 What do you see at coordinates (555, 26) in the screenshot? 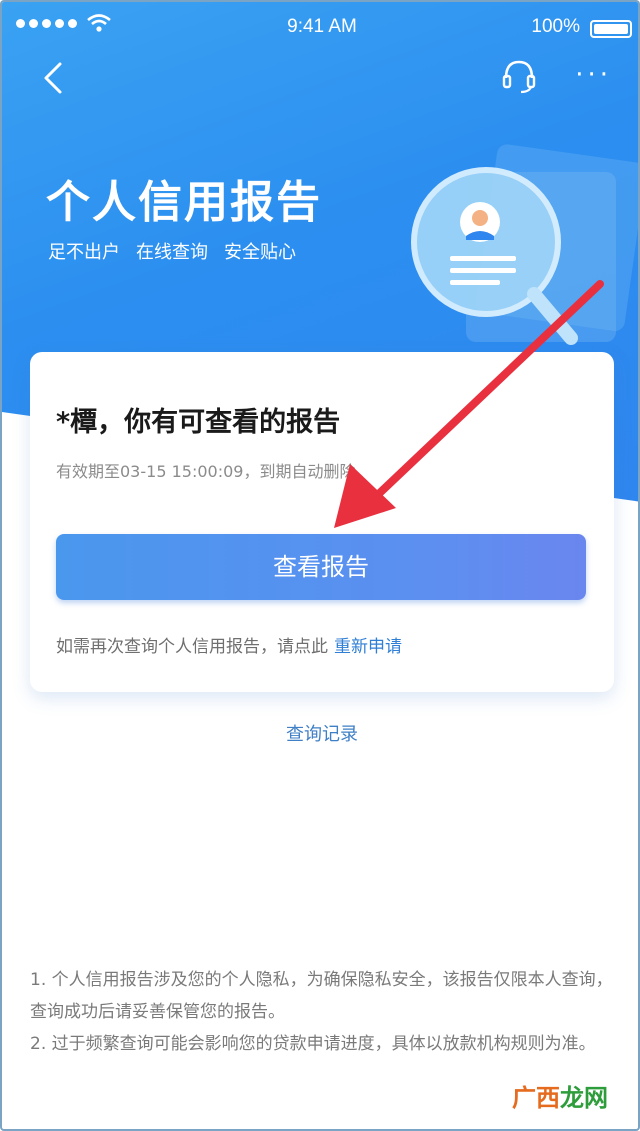
I see `battery-percent: 100%` at bounding box center [555, 26].